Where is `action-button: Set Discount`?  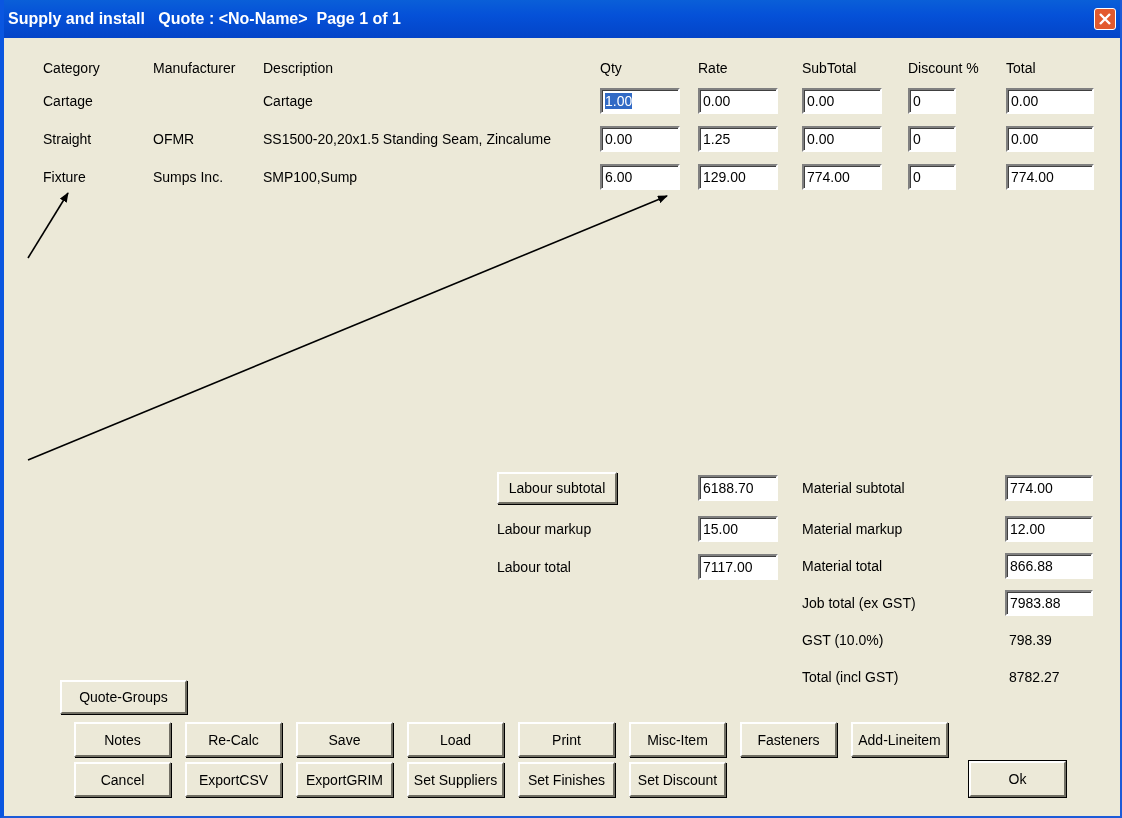 action-button: Set Discount is located at coordinates (677, 779).